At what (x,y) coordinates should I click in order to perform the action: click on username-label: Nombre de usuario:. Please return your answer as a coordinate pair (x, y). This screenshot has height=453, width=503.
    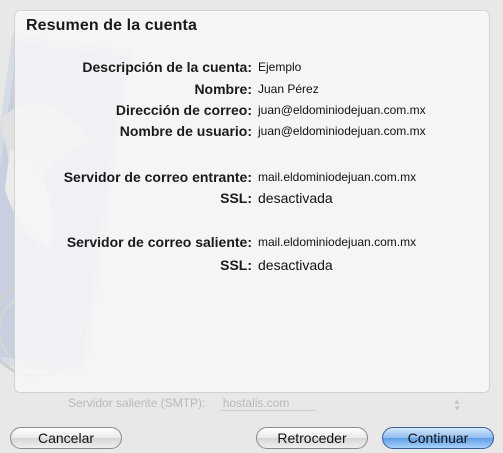
    Looking at the image, I should click on (185, 131).